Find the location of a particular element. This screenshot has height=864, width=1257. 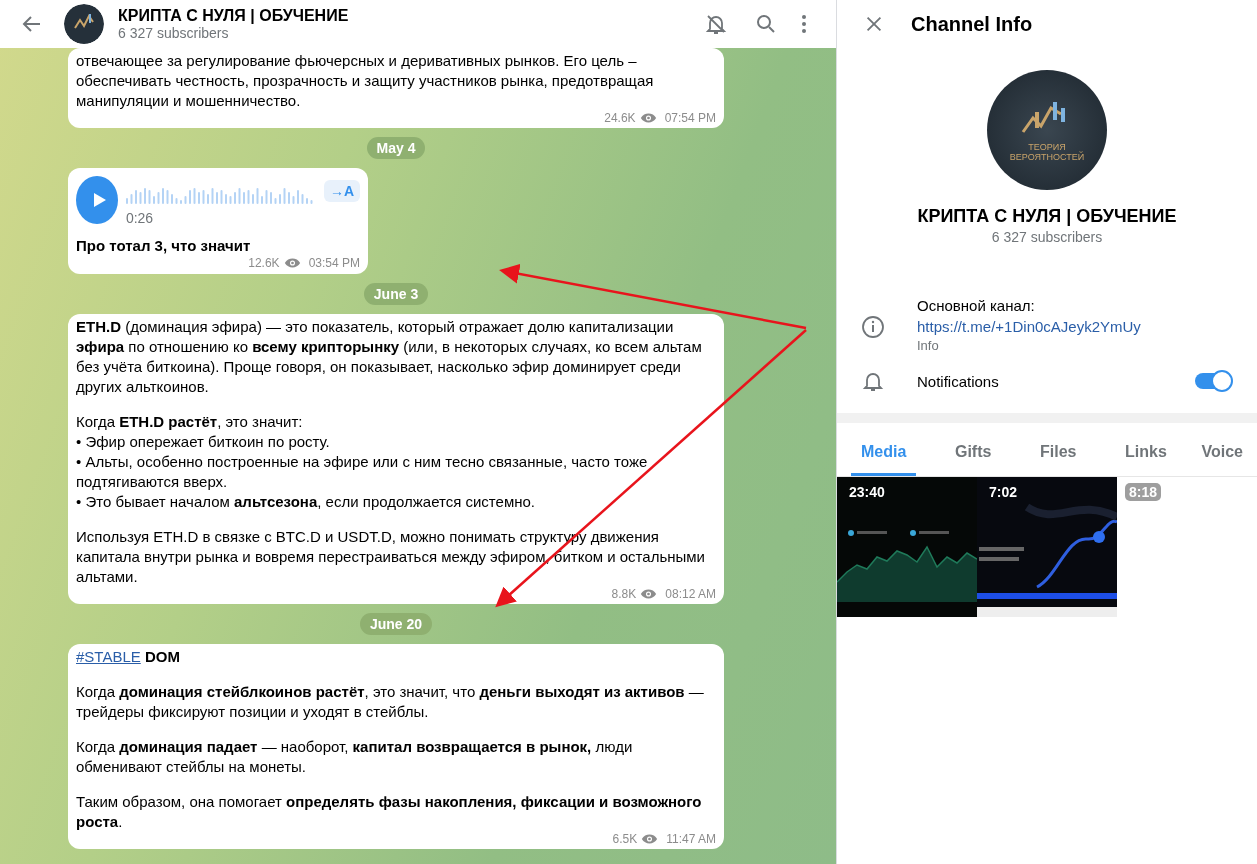

media-tab: Gifts is located at coordinates (973, 457).